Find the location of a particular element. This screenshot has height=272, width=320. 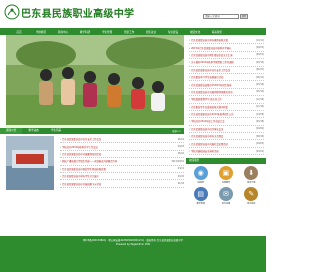

news-item: 巴东民族职业高中举办文艺晚会[08/19] is located at coordinates (226, 137).